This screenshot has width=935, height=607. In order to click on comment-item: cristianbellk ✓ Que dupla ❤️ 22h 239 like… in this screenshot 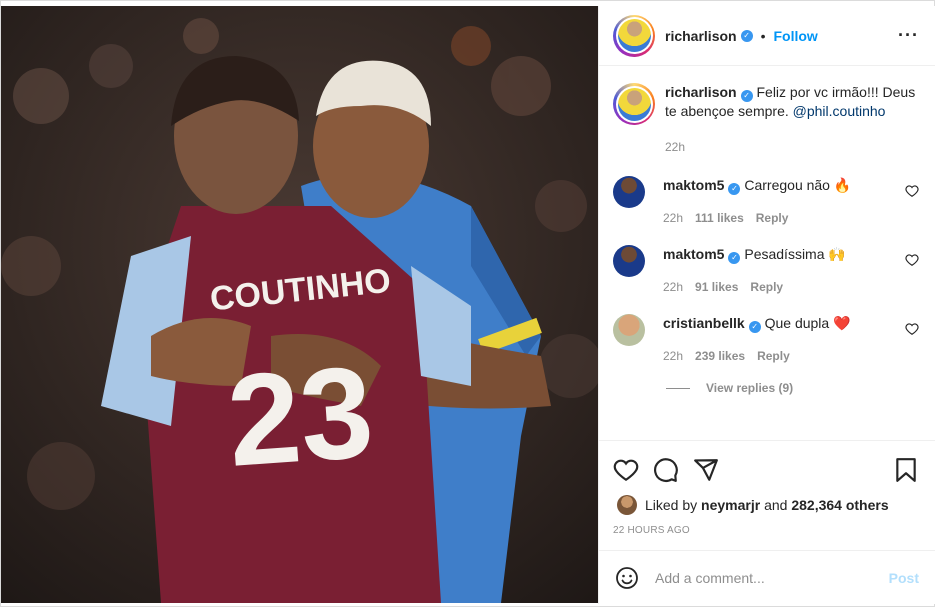, I will do `click(766, 339)`.